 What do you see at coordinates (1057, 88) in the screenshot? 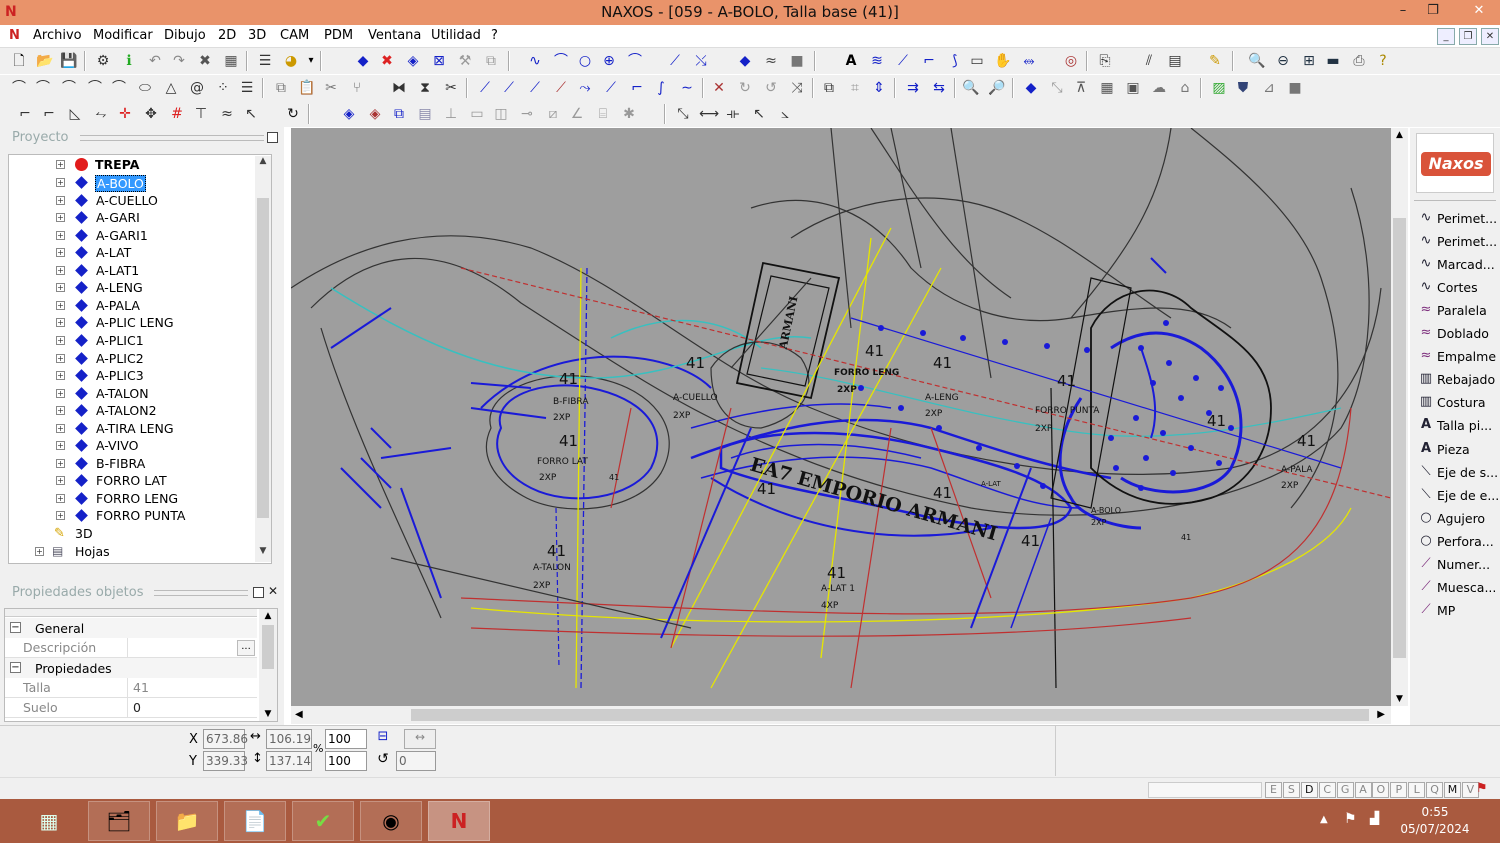
I see `link-icon: ⤡` at bounding box center [1057, 88].